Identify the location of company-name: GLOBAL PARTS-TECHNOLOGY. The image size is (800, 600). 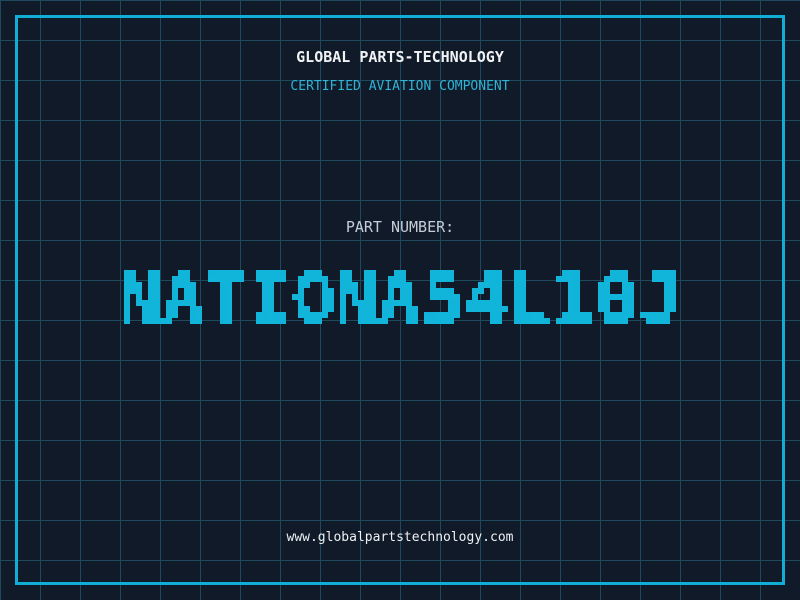
(400, 57).